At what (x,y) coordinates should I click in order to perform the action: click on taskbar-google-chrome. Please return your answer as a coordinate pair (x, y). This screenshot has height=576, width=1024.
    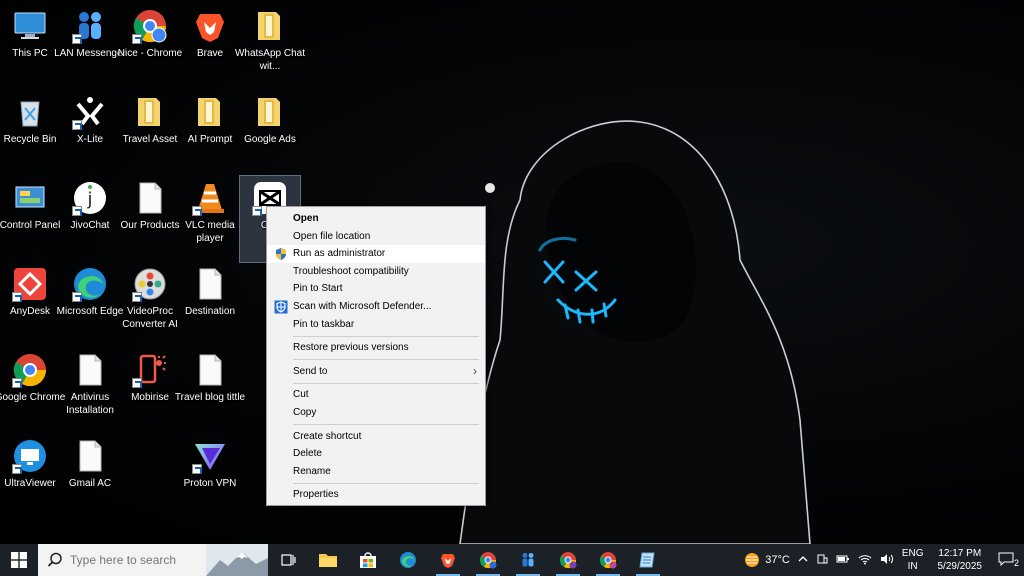
    Looking at the image, I should click on (568, 560).